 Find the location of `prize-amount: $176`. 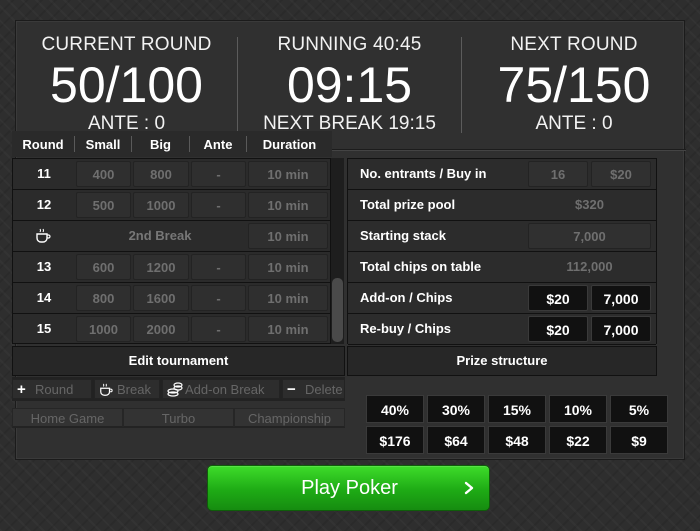

prize-amount: $176 is located at coordinates (395, 440).